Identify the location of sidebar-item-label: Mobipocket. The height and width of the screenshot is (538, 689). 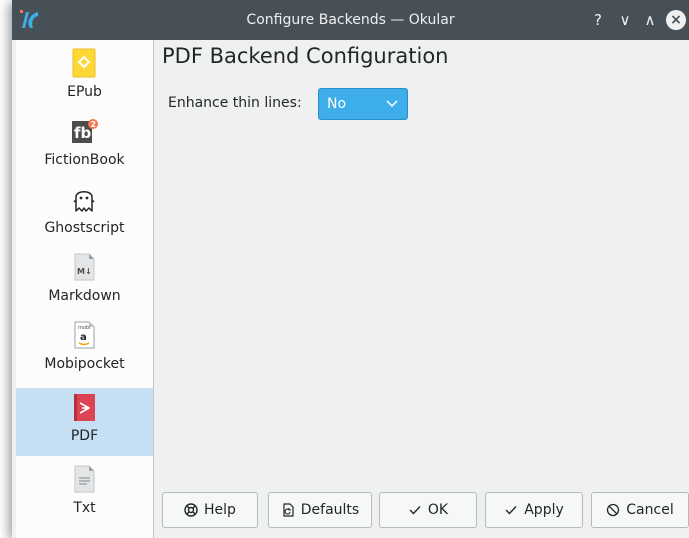
(84, 364).